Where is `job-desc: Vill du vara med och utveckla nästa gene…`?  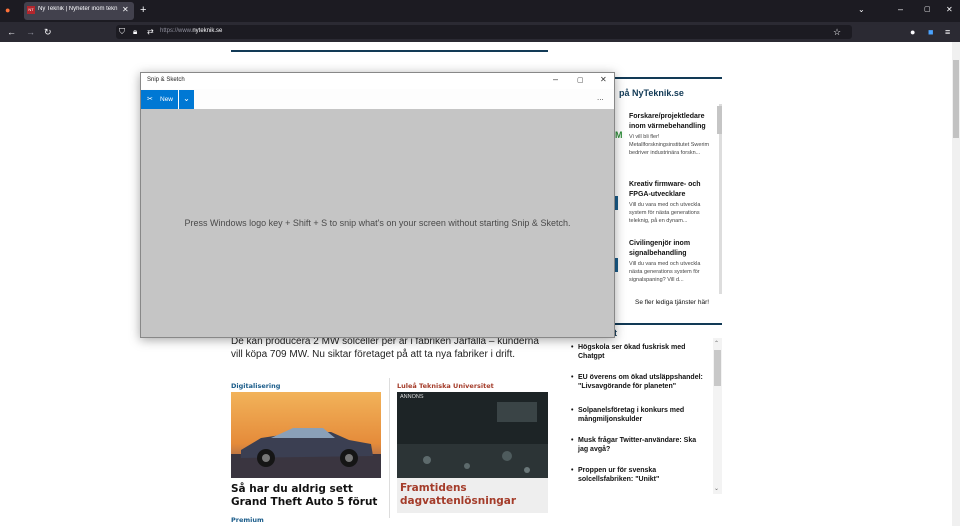 job-desc: Vill du vara med och utveckla nästa gene… is located at coordinates (665, 272).